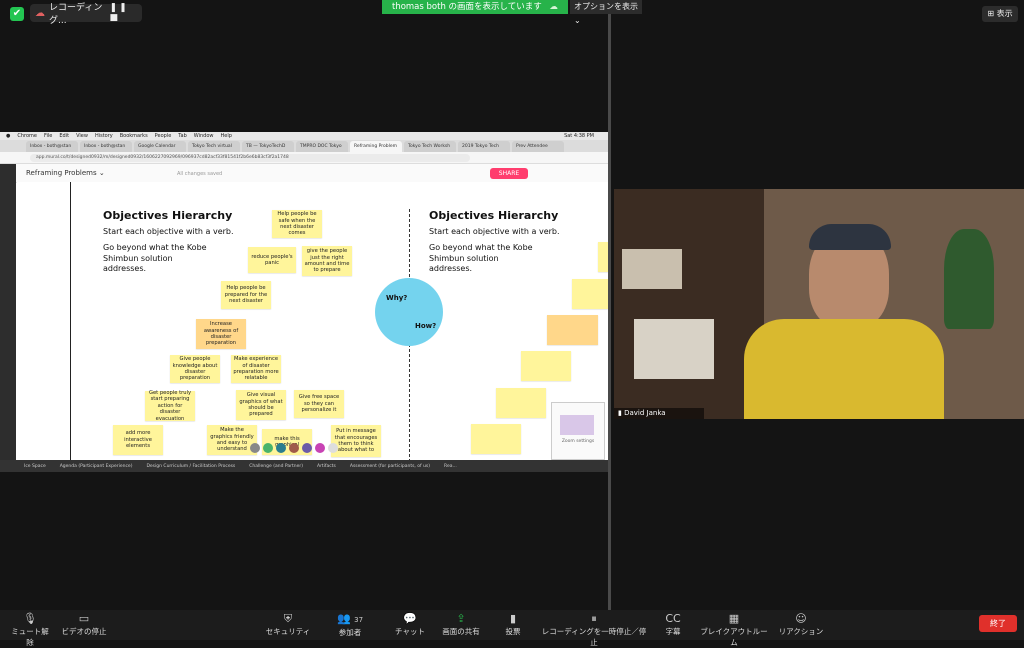 The image size is (1024, 648). I want to click on split-divider, so click(609, 312).